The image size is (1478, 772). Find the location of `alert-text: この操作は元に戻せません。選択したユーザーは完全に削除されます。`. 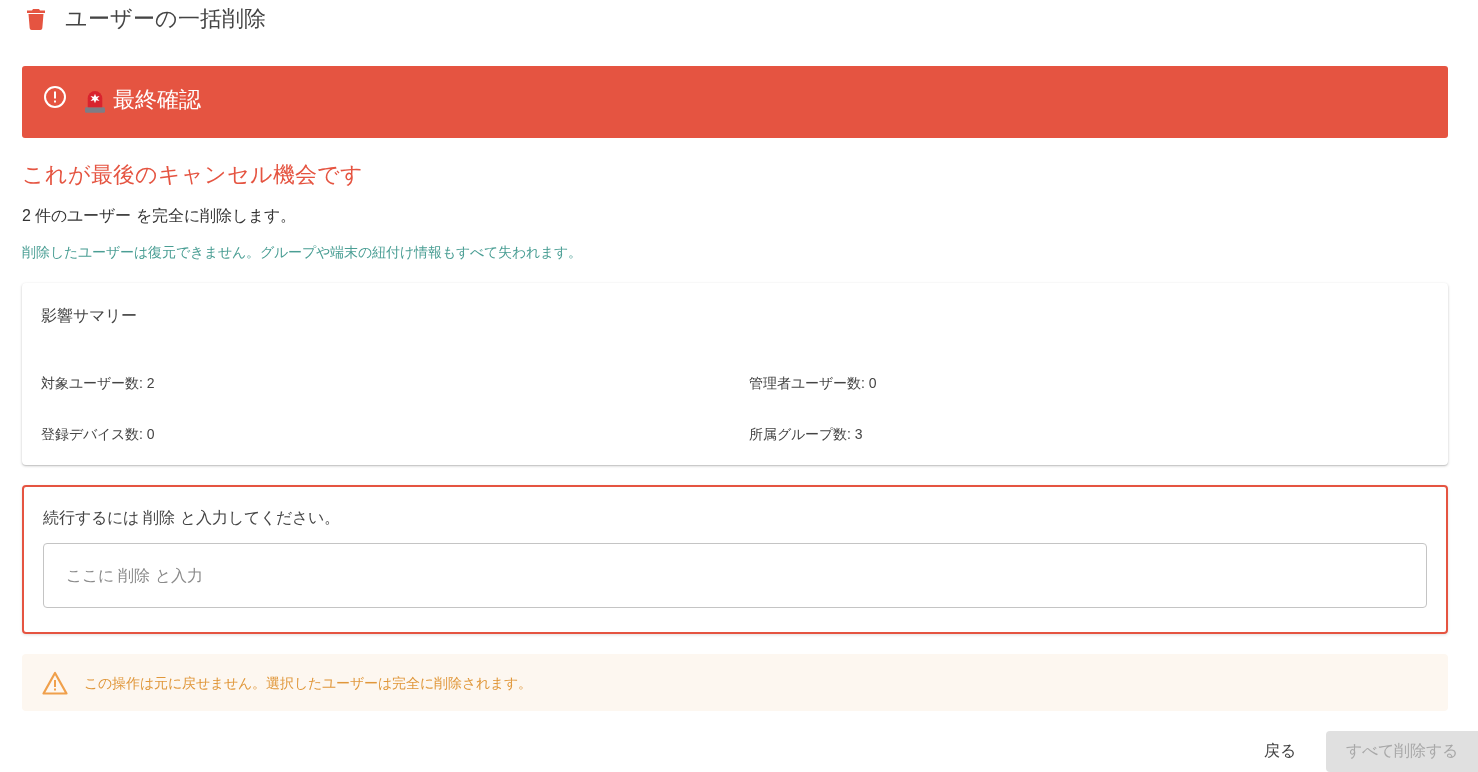

alert-text: この操作は元に戻せません。選択したユーザーは完全に削除されます。 is located at coordinates (308, 683).